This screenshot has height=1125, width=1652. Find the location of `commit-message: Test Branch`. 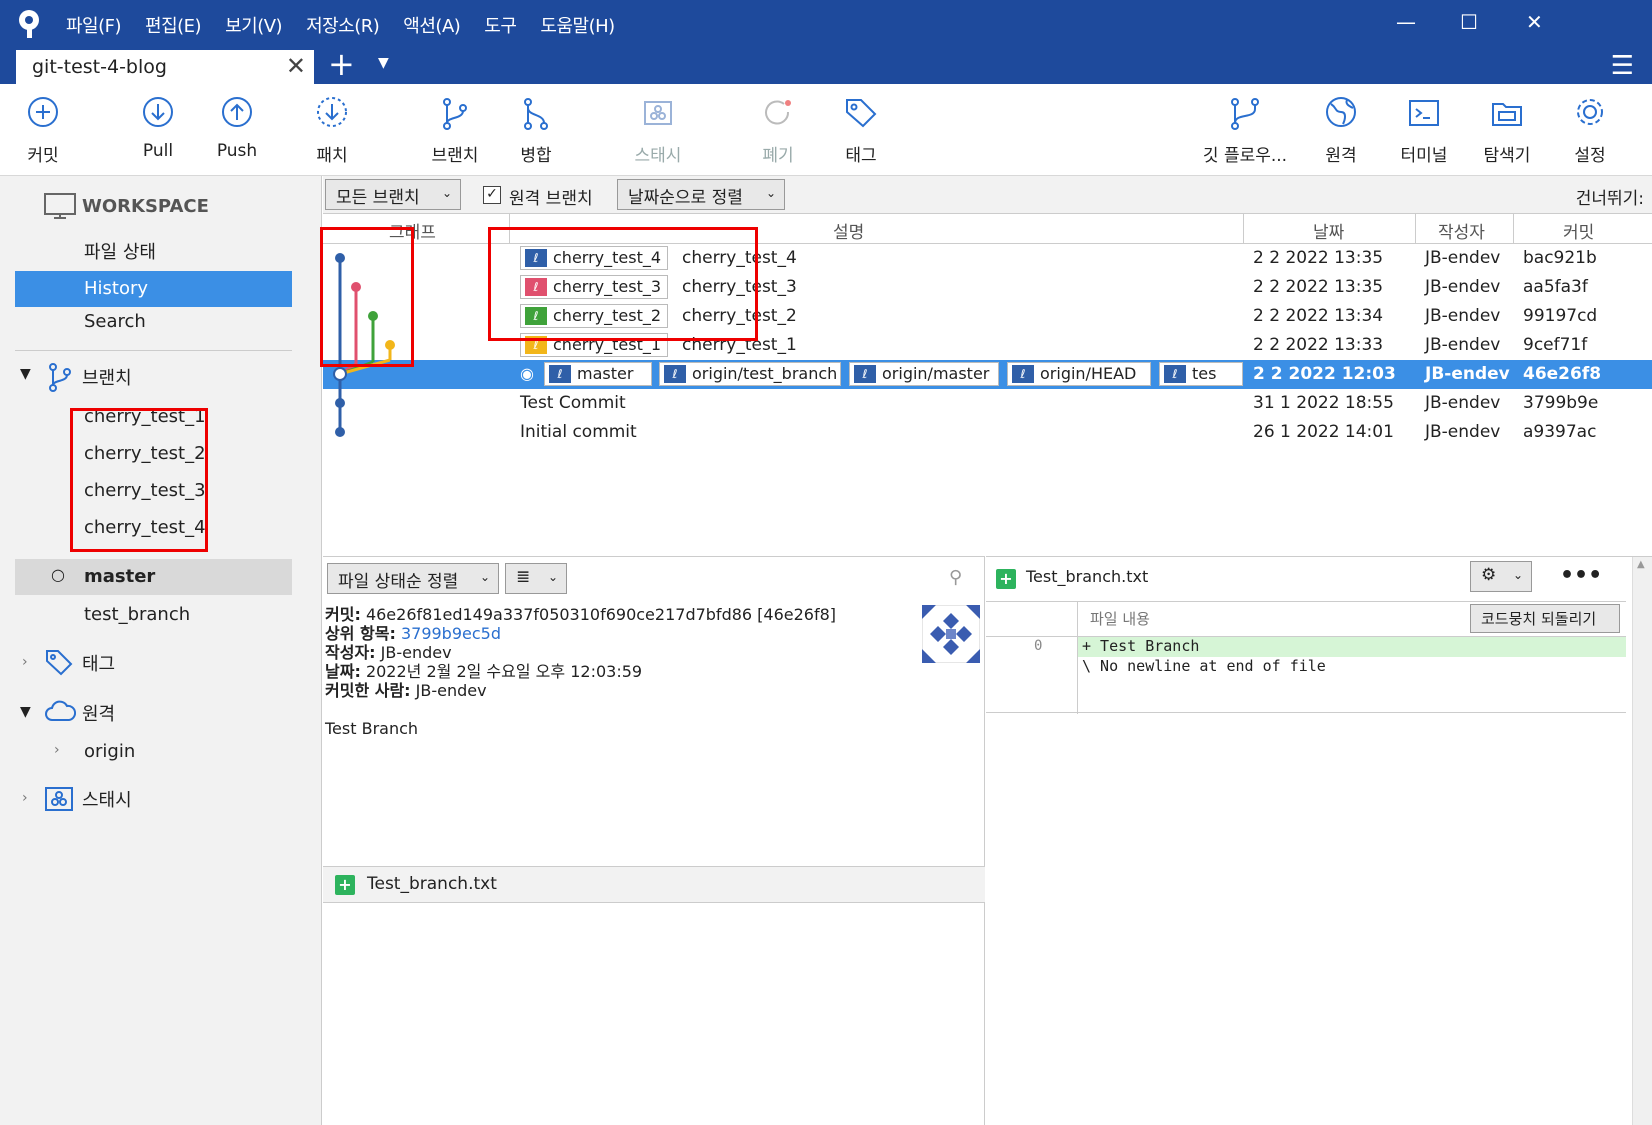

commit-message: Test Branch is located at coordinates (372, 728).